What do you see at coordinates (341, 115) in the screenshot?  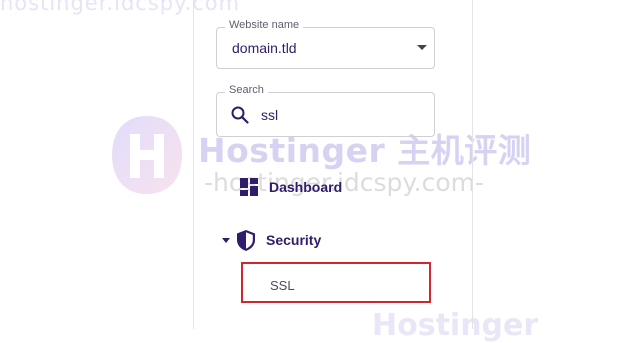 I see `search-input` at bounding box center [341, 115].